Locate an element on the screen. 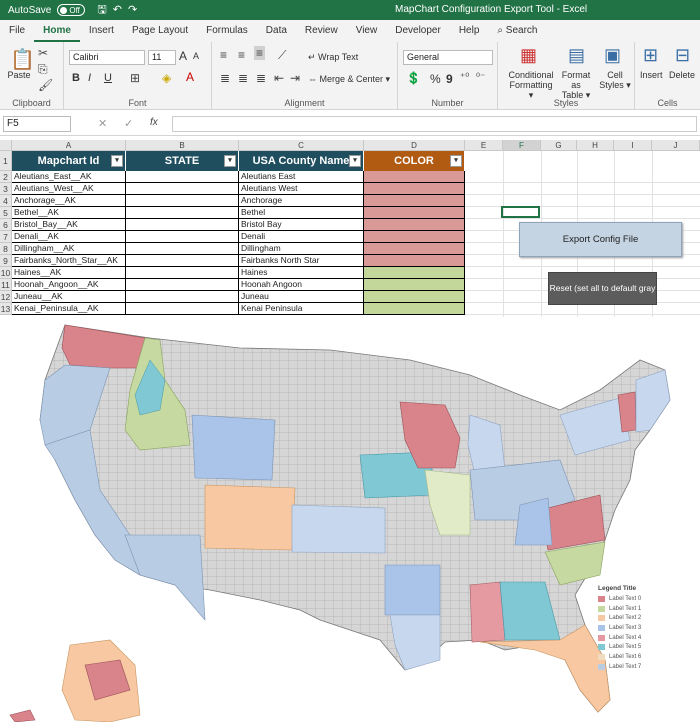 The image size is (700, 722). comma-button: 9 is located at coordinates (449, 79).